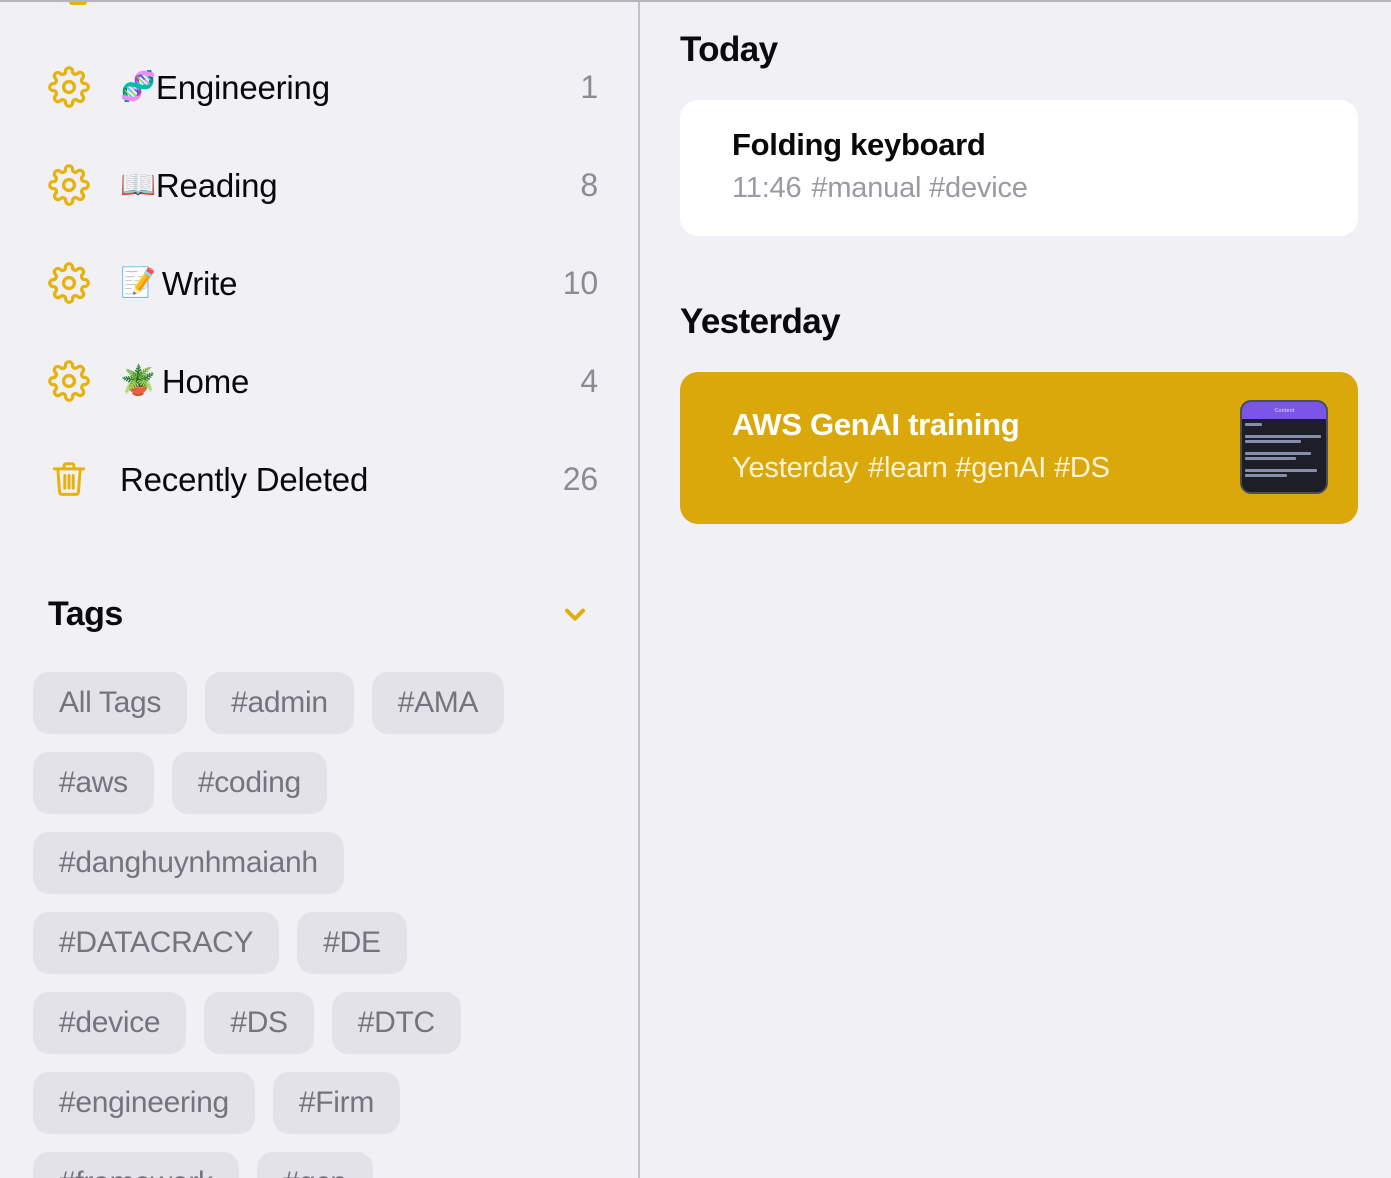  I want to click on tag-pill-framework: #framework, so click(136, 1165).